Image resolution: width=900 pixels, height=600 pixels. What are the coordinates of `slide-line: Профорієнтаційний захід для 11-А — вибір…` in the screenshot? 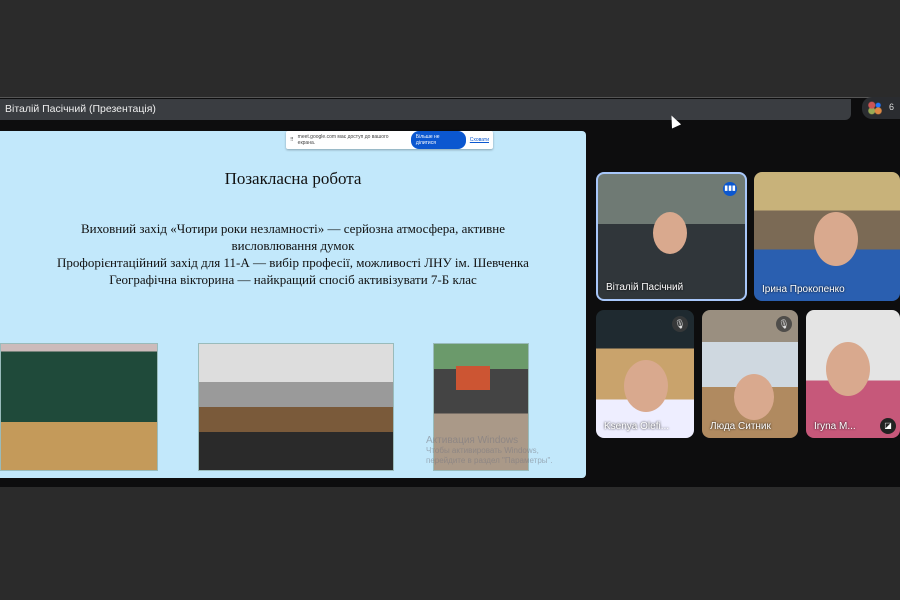 It's located at (293, 262).